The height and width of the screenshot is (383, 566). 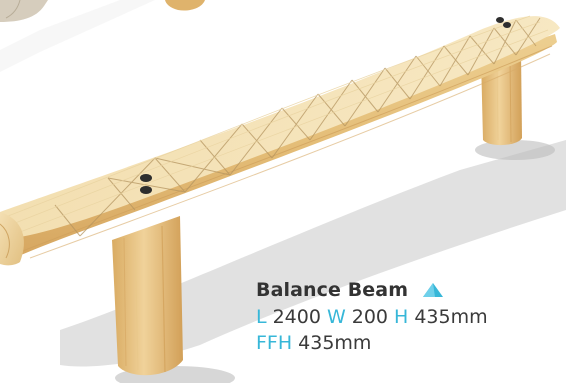 I want to click on ffh-value: 435mm, so click(x=335, y=343).